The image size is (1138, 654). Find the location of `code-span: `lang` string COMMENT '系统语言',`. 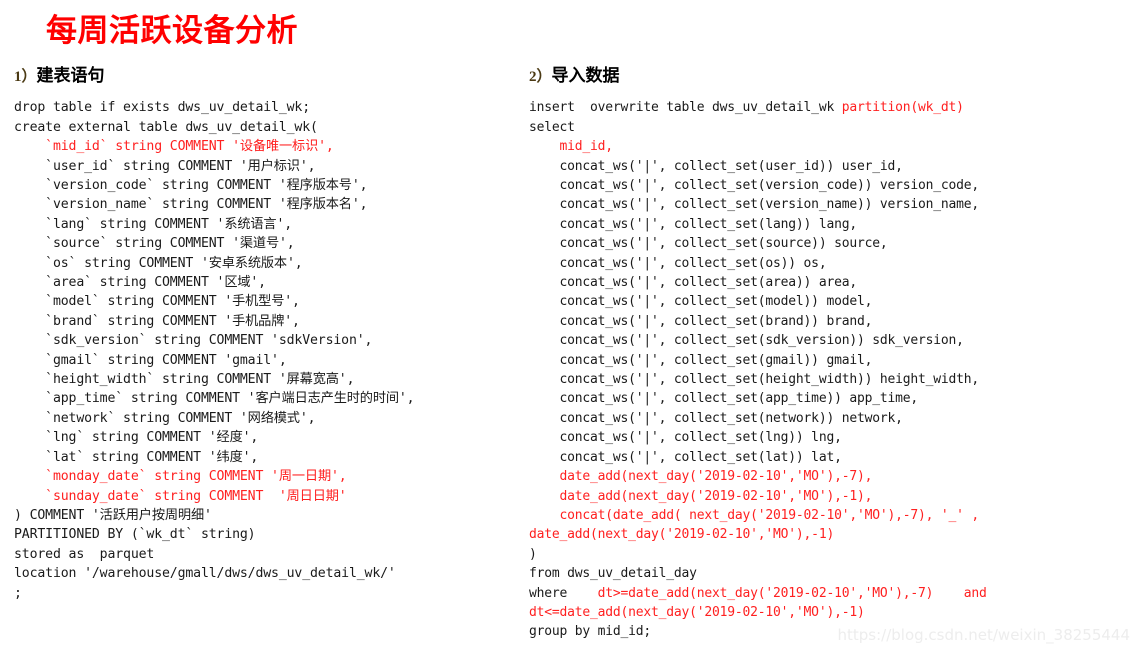

code-span: `lang` string COMMENT '系统语言', is located at coordinates (153, 224).